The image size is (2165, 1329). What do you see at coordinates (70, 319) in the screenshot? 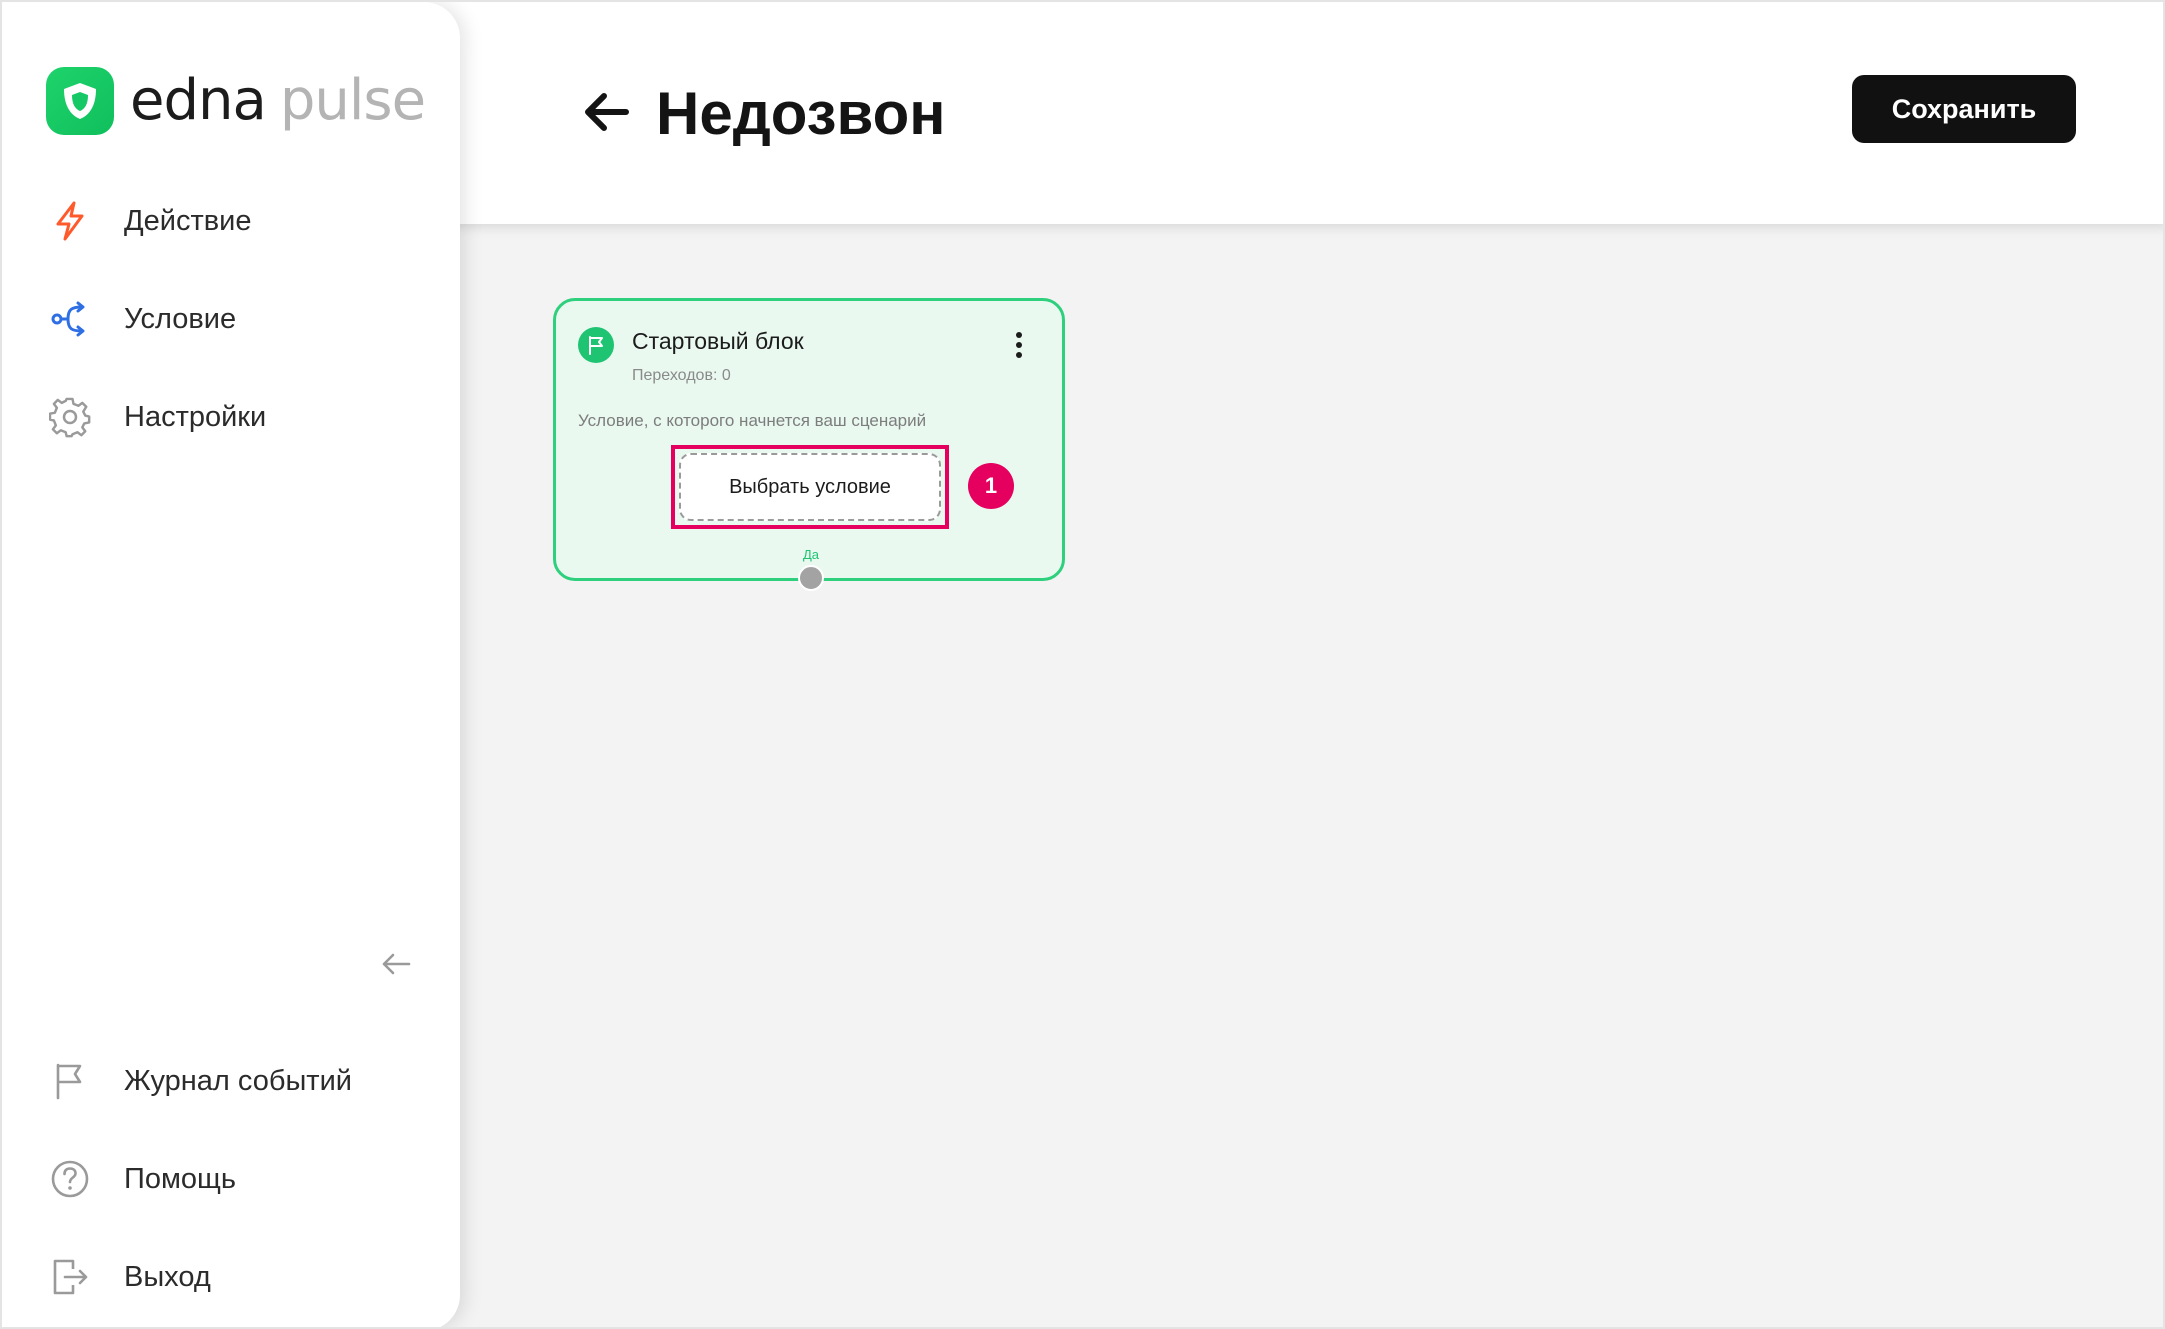
I see `branch-icon` at bounding box center [70, 319].